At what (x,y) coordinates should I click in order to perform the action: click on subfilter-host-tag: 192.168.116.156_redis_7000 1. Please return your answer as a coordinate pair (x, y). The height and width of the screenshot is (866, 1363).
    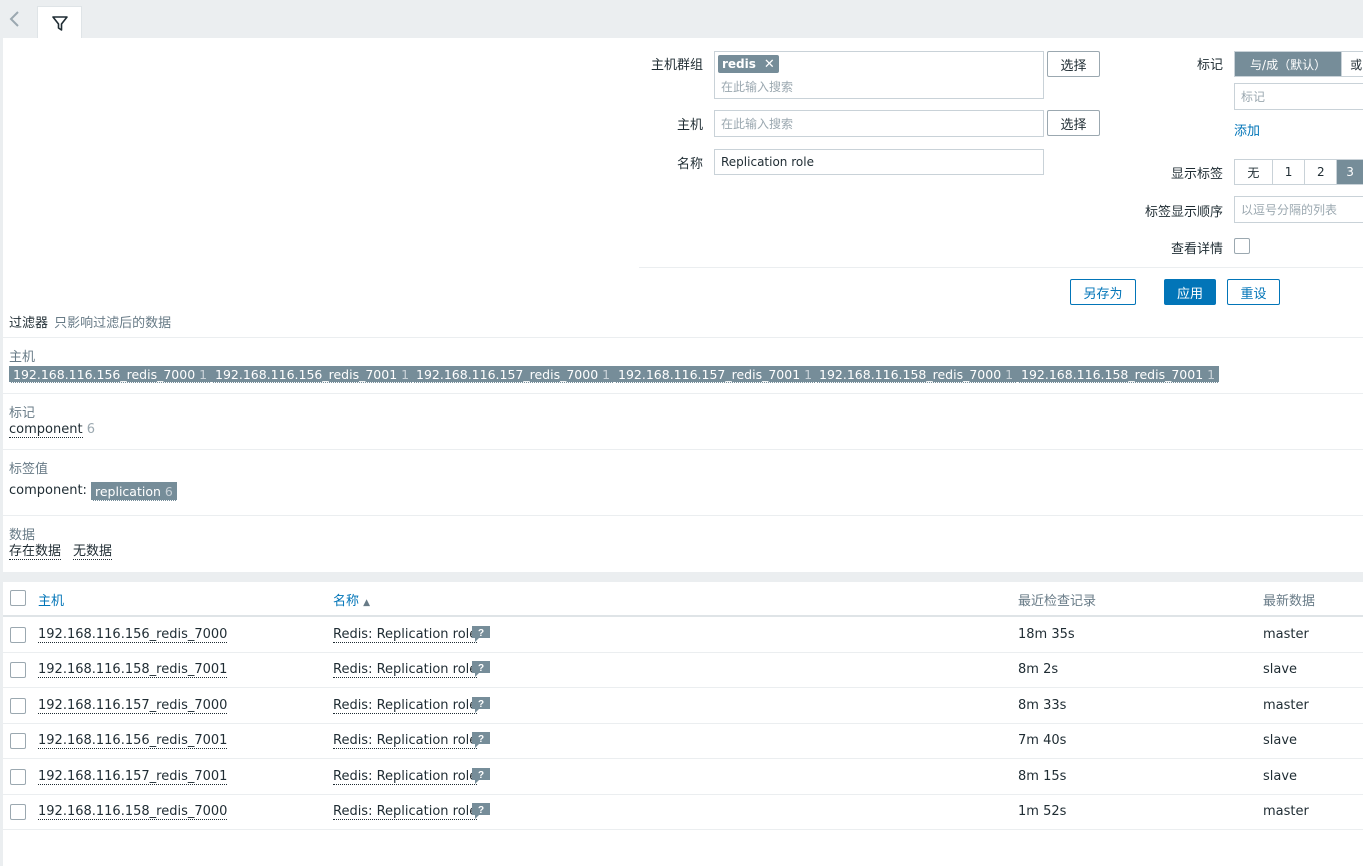
    Looking at the image, I should click on (110, 374).